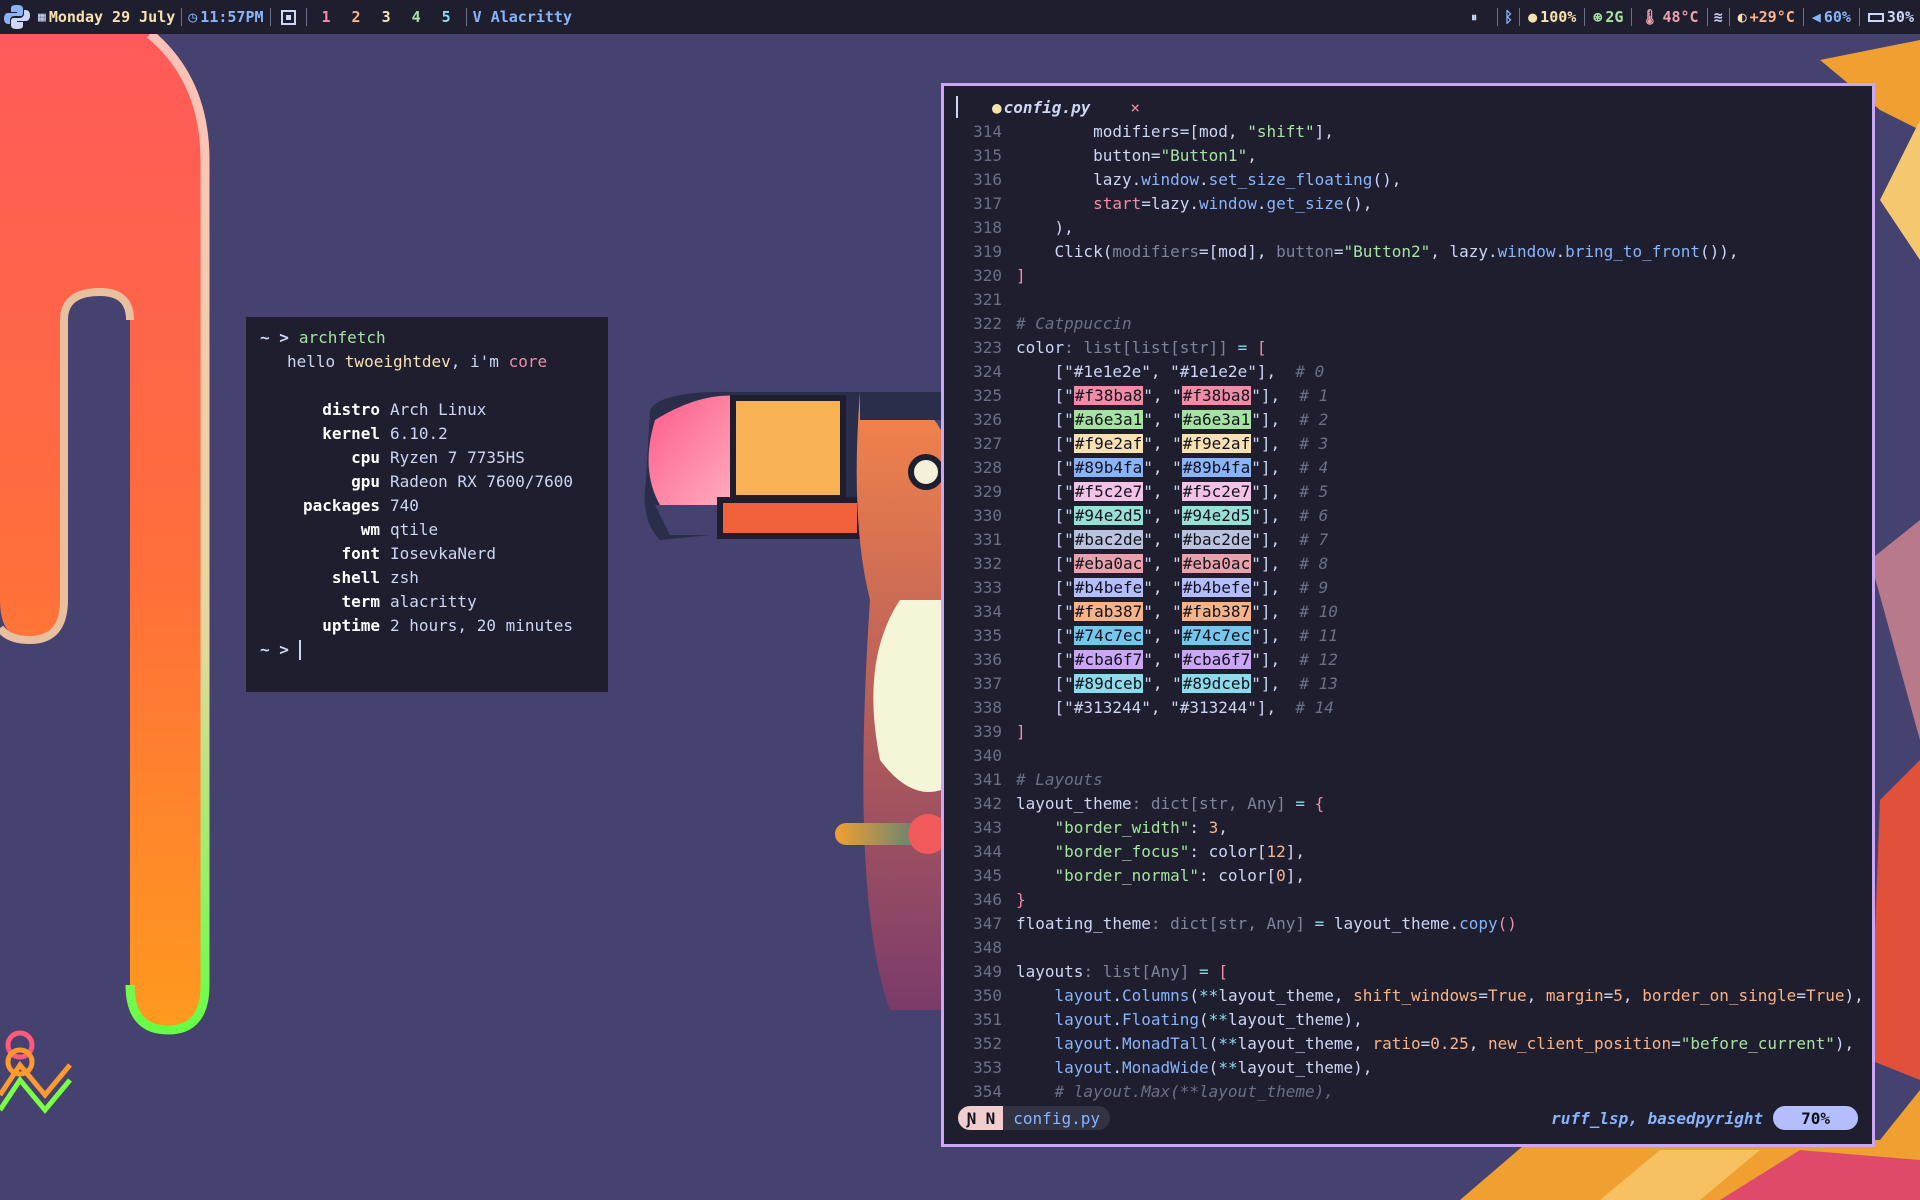 The image size is (1920, 1200). I want to click on workspace-2: 2, so click(356, 17).